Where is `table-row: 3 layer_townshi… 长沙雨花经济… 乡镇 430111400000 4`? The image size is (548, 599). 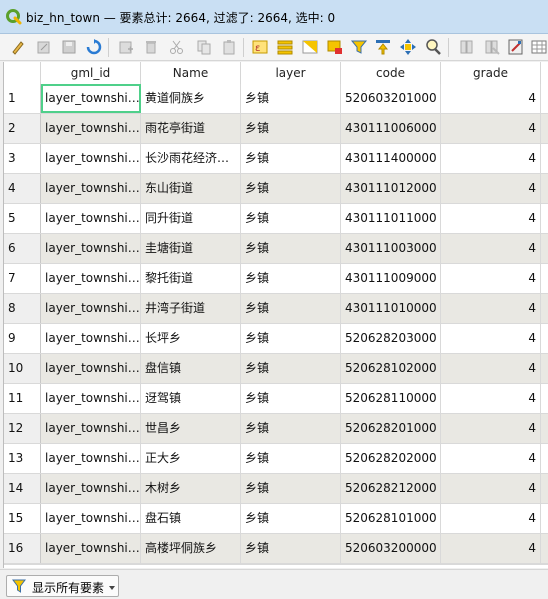
table-row: 3 layer_townshi… 长沙雨花经济… 乡镇 430111400000 4 is located at coordinates (276, 159).